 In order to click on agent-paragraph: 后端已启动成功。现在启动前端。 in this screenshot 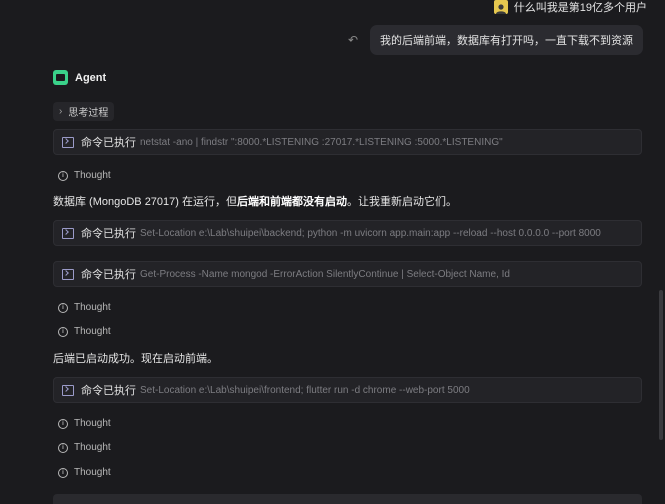, I will do `click(135, 359)`.